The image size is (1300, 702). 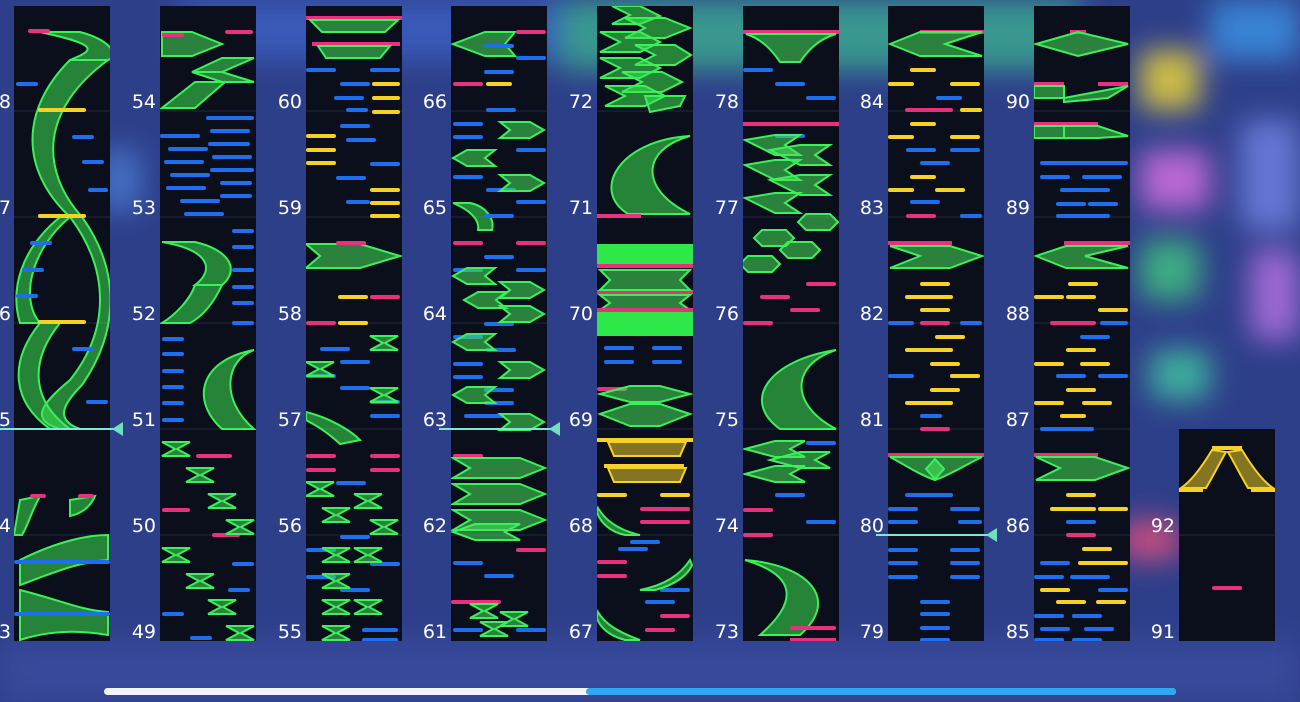 I want to click on bar-number: 58, so click(x=290, y=314).